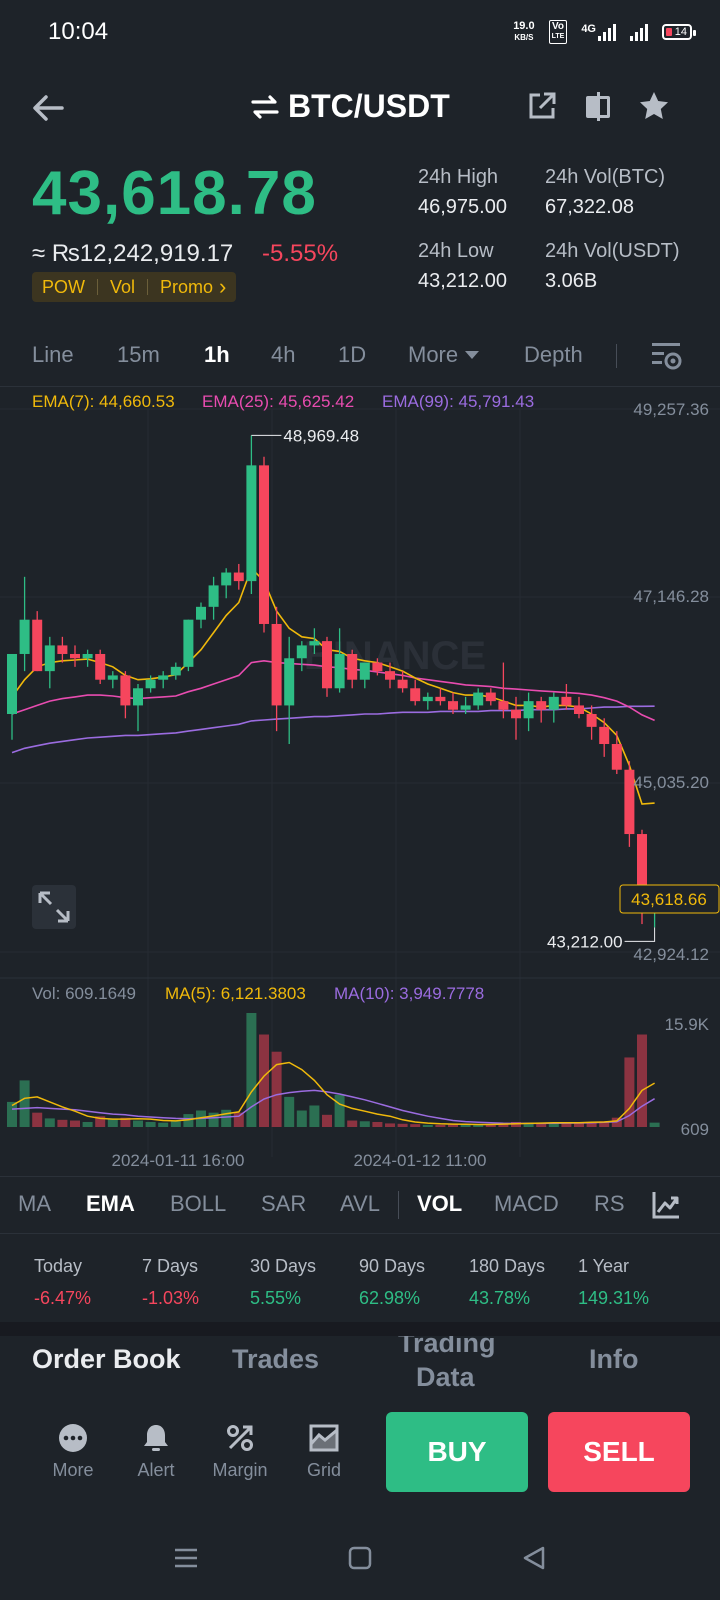 The width and height of the screenshot is (720, 1600). Describe the element at coordinates (613, 1359) in the screenshot. I see `tab-info: Info` at that location.